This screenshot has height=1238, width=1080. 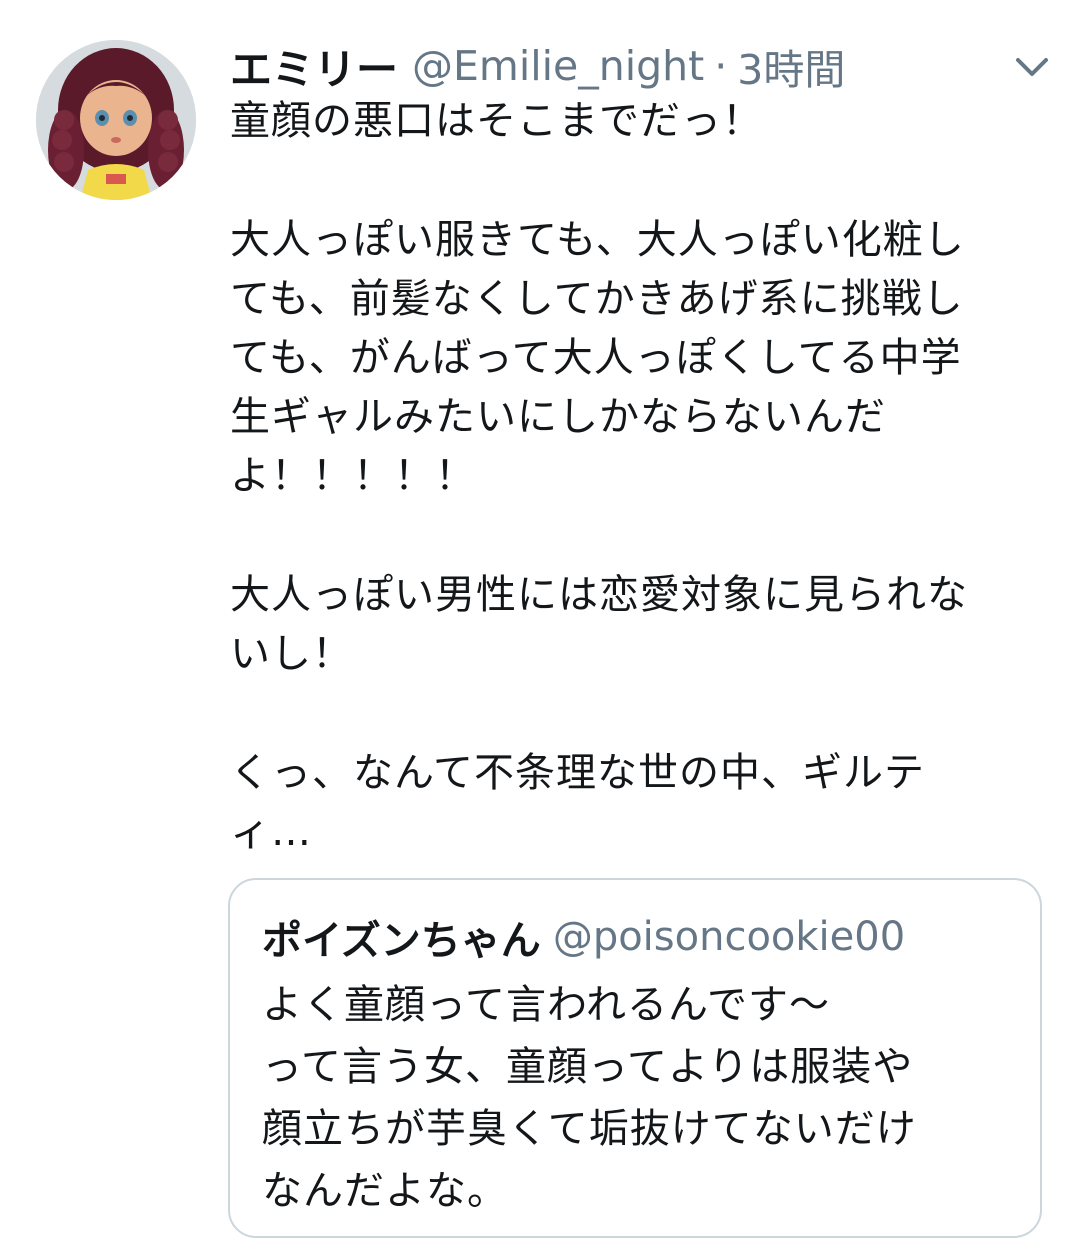 I want to click on tweet-header: エミリー @Emilie_night · 3時間, so click(x=537, y=66).